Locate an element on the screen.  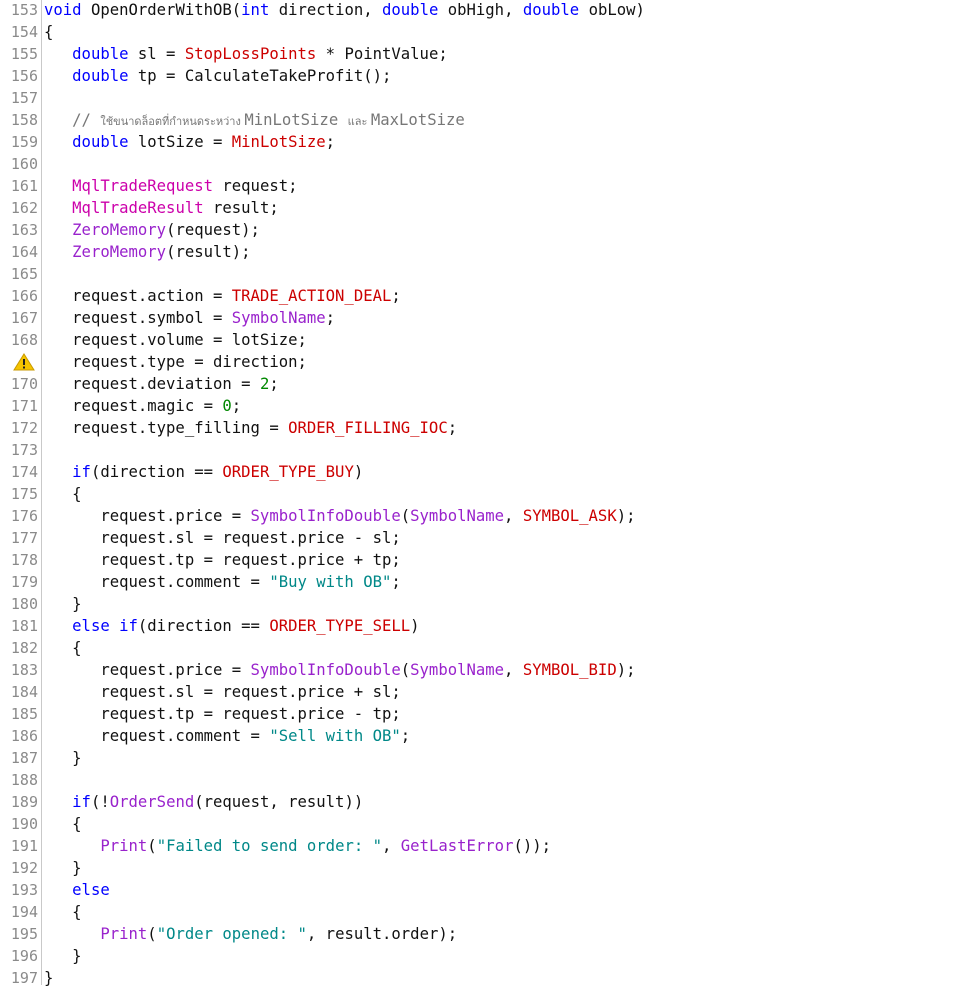
line-number: 195 is located at coordinates (24, 934).